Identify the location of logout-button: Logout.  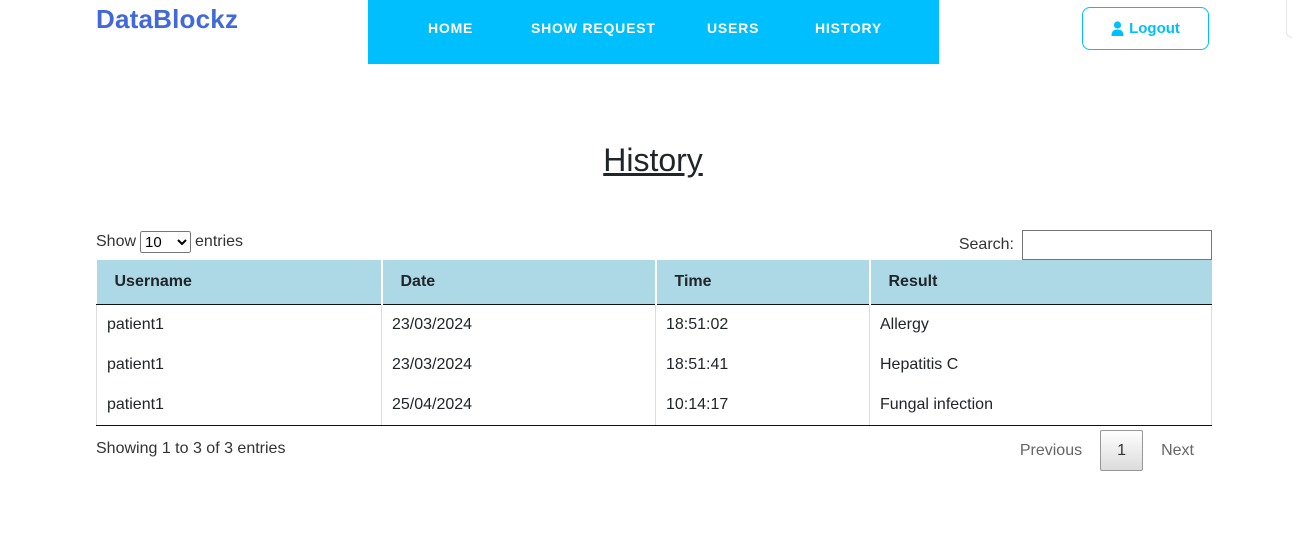
(1145, 28).